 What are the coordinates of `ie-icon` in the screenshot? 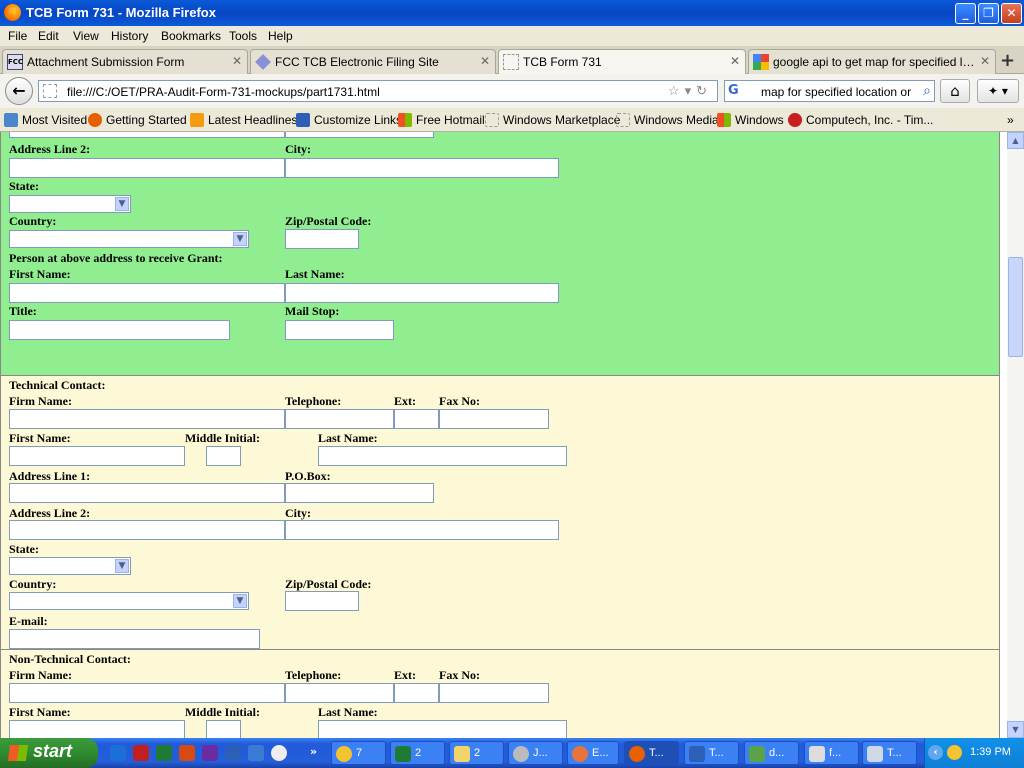 It's located at (118, 753).